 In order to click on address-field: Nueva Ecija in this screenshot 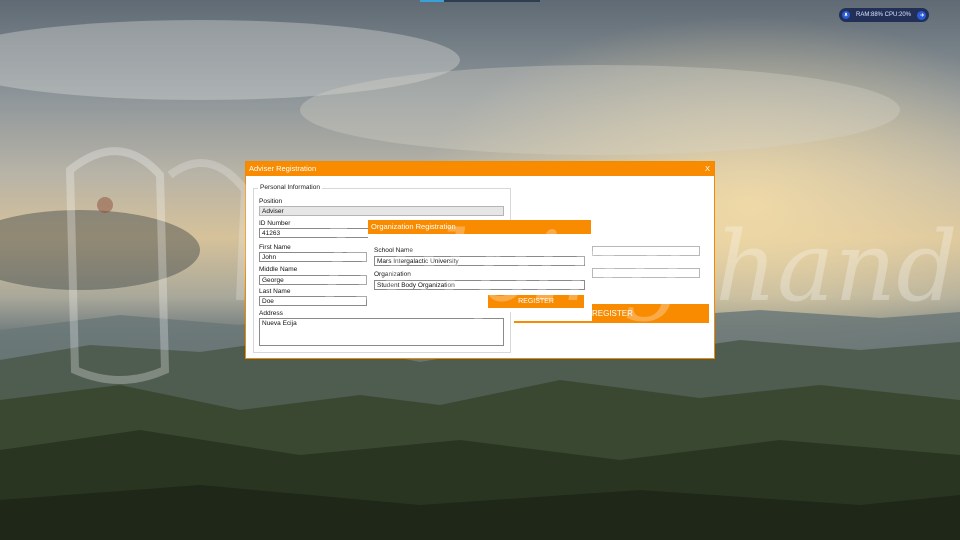, I will do `click(381, 332)`.